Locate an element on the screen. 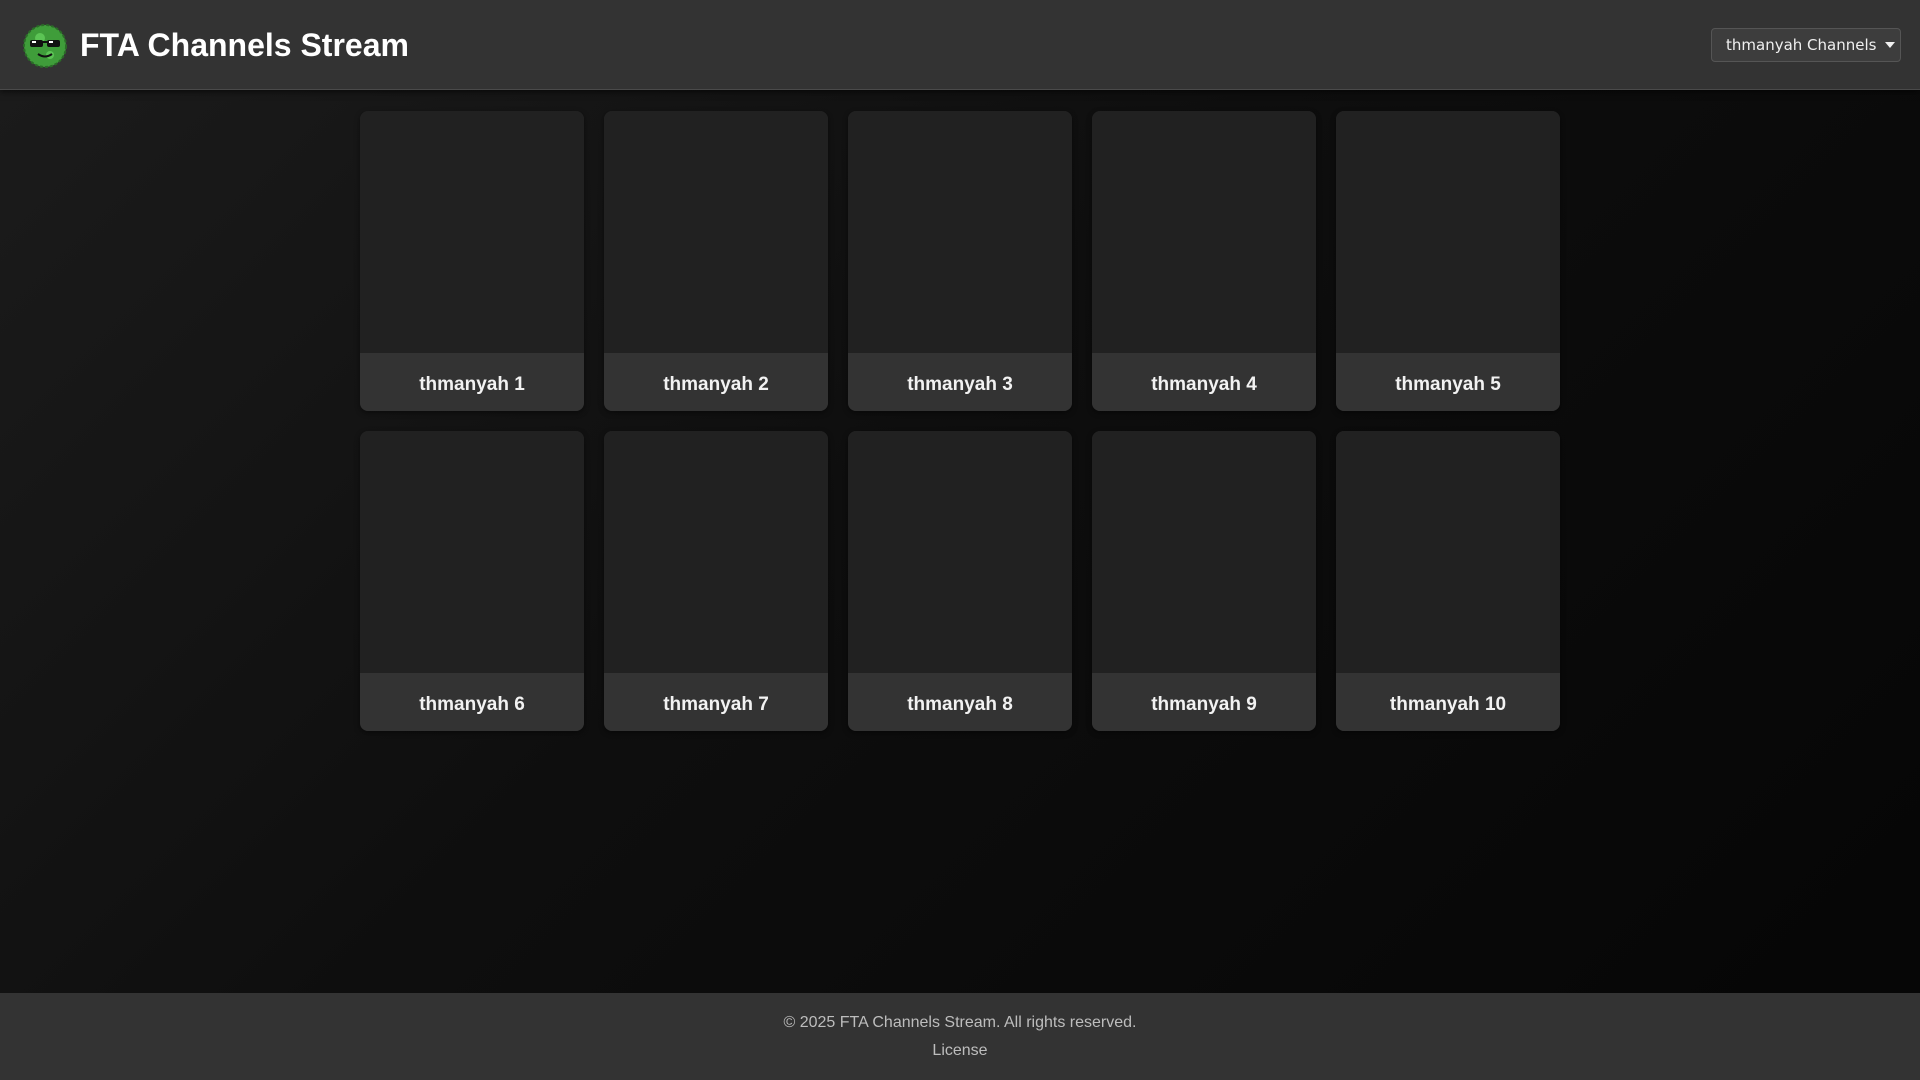 The image size is (1920, 1080). channel-name: thmanyah 6 is located at coordinates (472, 702).